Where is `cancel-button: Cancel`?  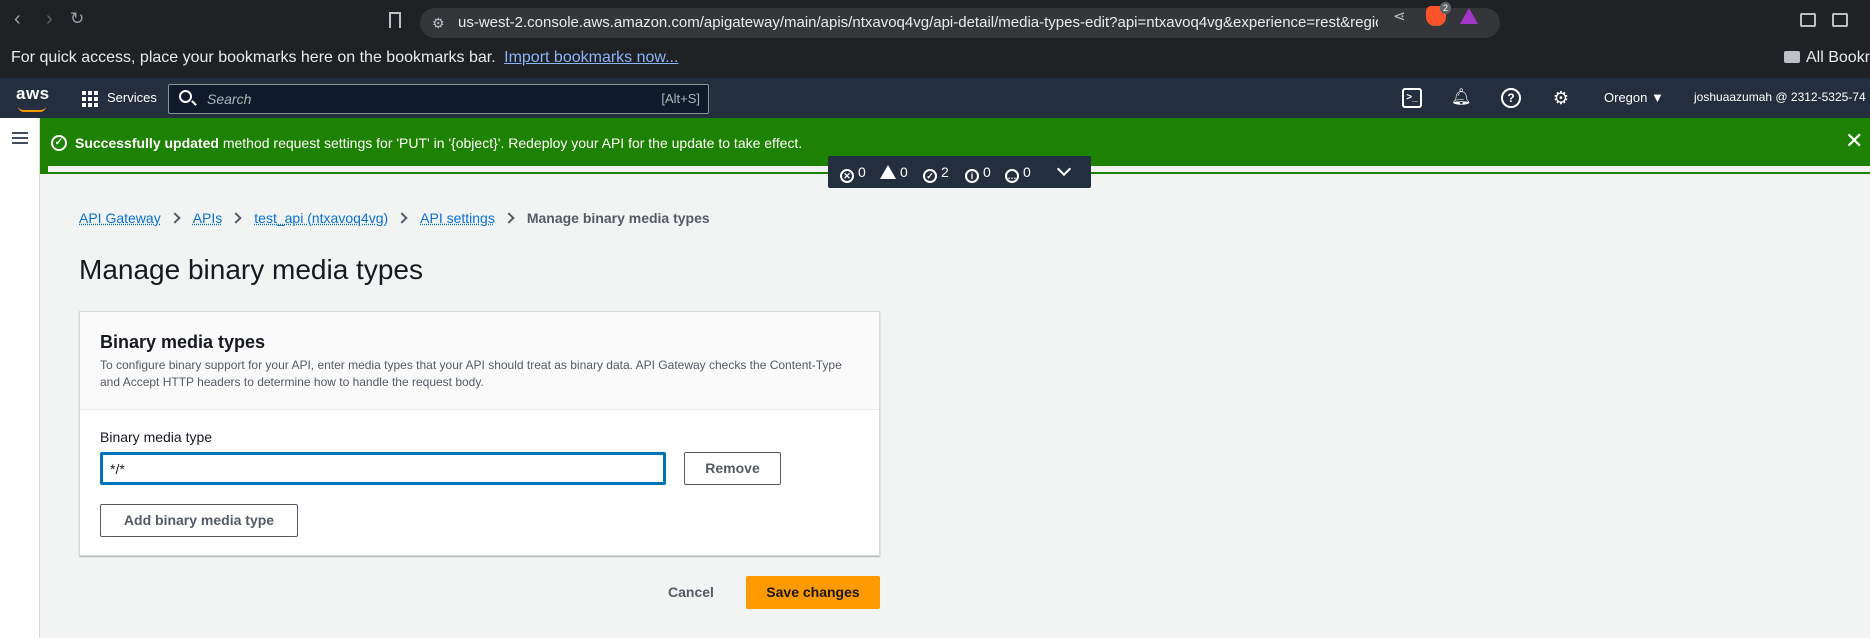 cancel-button: Cancel is located at coordinates (691, 592).